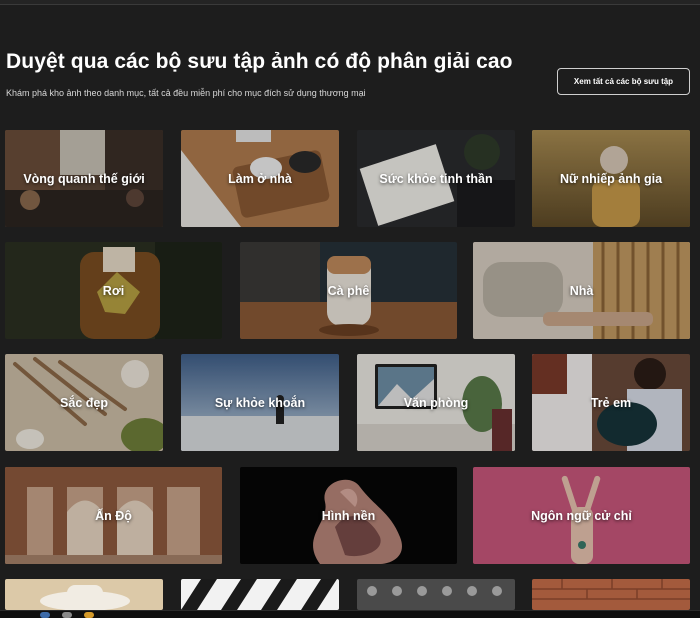  I want to click on collection-tile-wellness: Sự khỏe khoắn, so click(260, 402).